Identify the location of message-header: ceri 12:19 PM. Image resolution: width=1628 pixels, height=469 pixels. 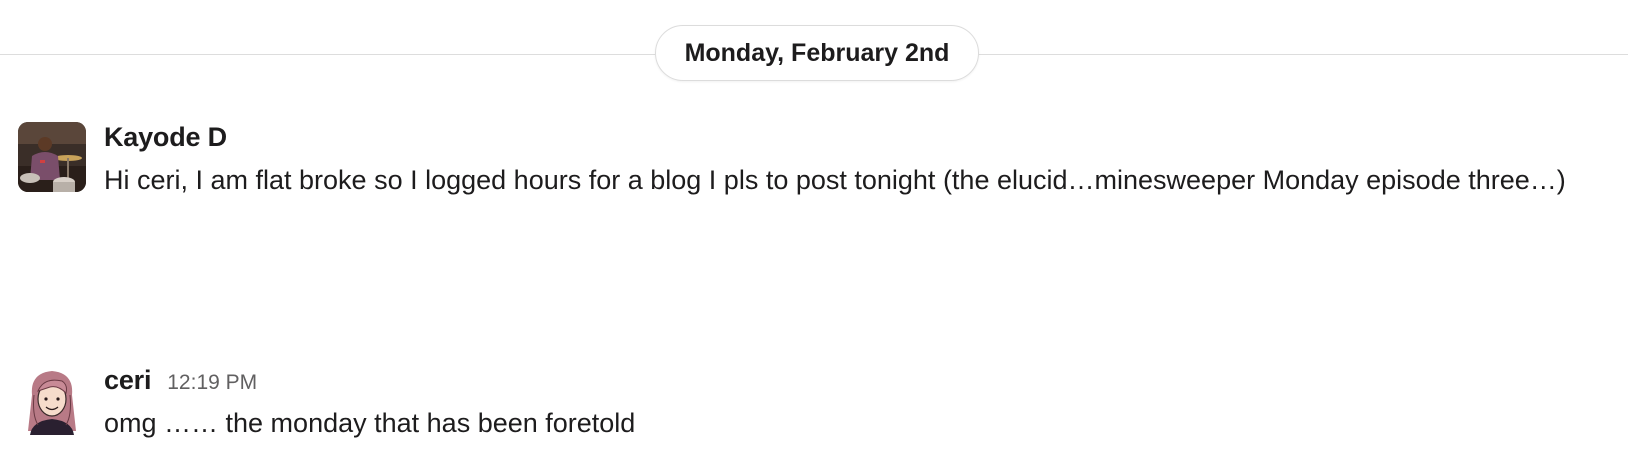
(851, 382).